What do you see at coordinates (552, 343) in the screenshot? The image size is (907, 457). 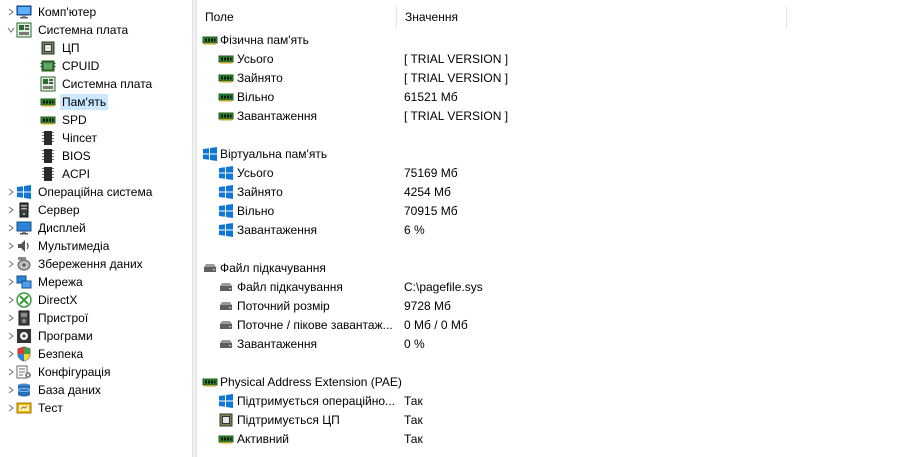 I see `list-item: Завантаження 0 %` at bounding box center [552, 343].